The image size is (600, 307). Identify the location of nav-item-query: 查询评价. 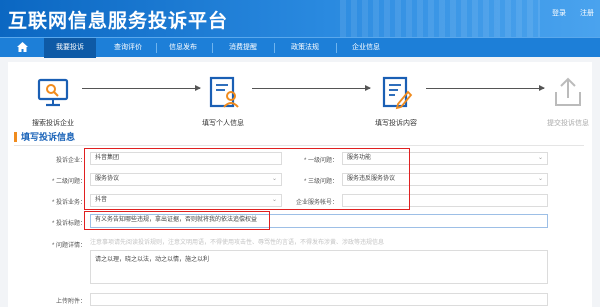
(128, 48).